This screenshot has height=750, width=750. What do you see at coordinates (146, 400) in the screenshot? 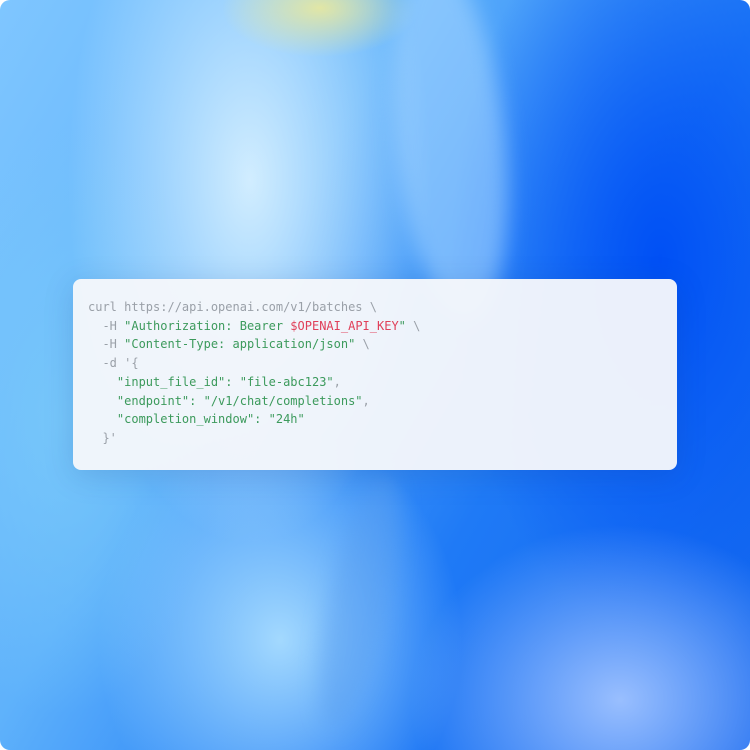
I see `code-token: "endpoint":` at bounding box center [146, 400].